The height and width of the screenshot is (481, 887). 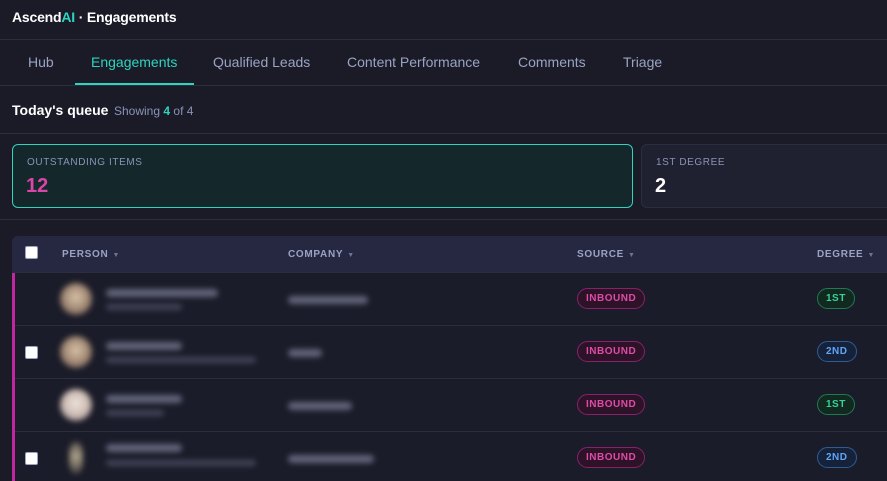 I want to click on stat-card-1st-degree: 1ST DEGREE 2, so click(x=764, y=176).